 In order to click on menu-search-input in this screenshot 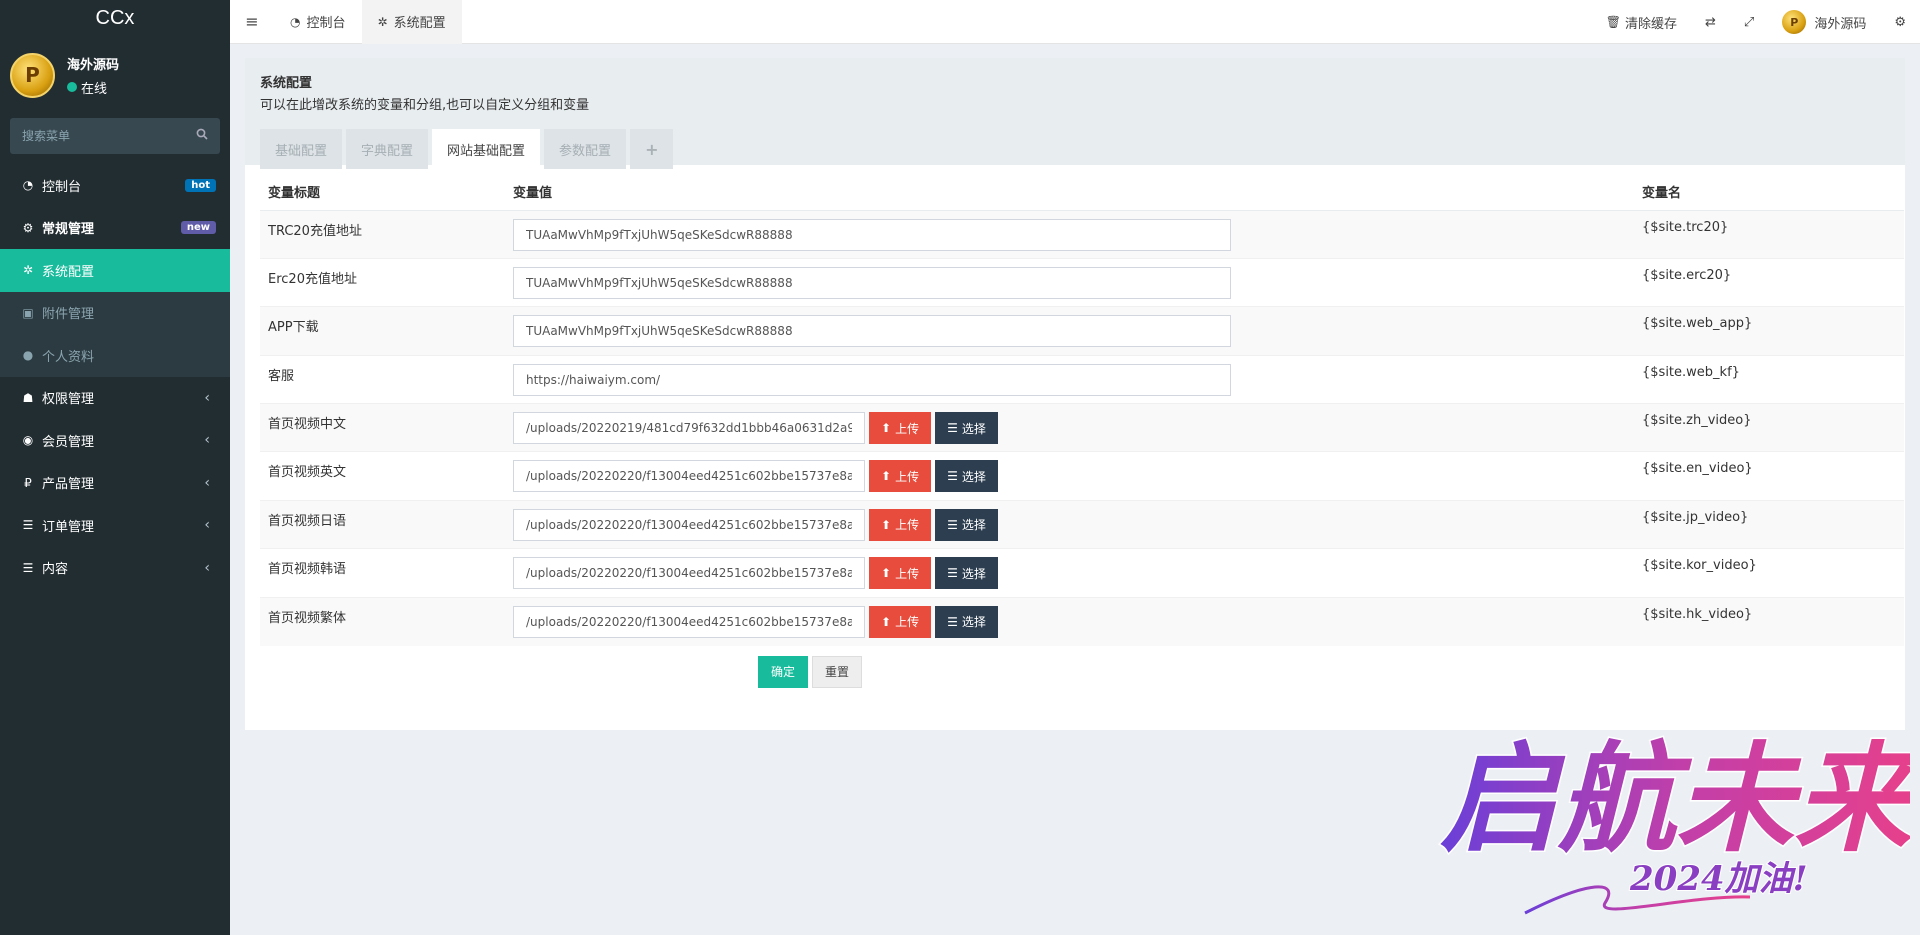, I will do `click(102, 136)`.